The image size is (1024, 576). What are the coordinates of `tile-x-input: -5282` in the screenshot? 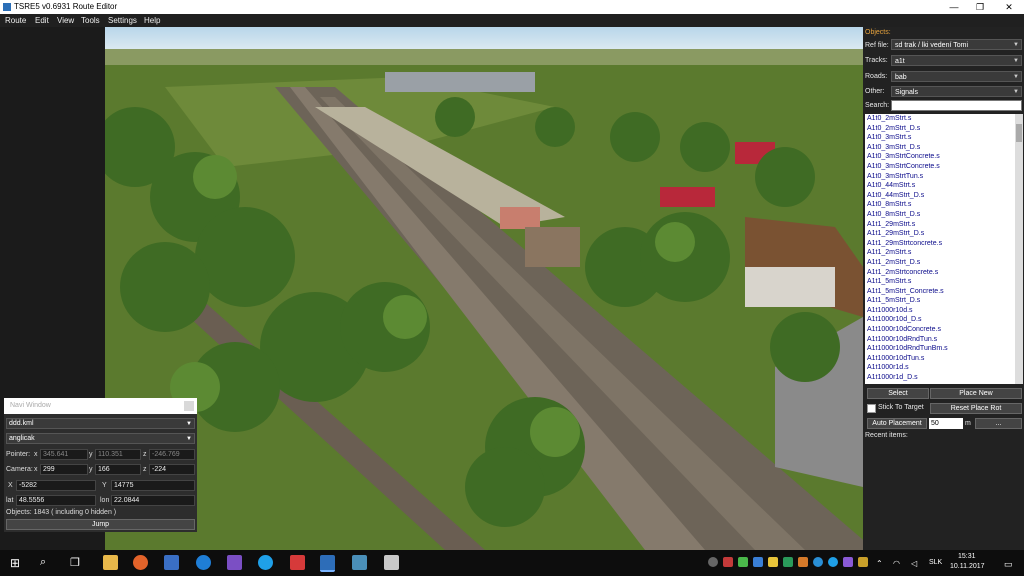 It's located at (56, 485).